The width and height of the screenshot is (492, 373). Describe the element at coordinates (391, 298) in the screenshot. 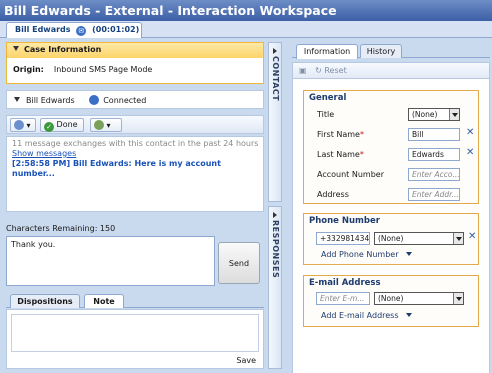

I see `email-type-value: (None)` at that location.